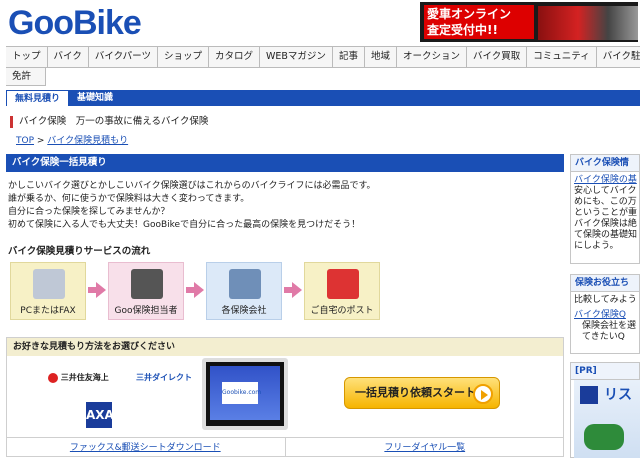 This screenshot has width=640, height=460. I want to click on goobike-logo: GooBike, so click(75, 23).